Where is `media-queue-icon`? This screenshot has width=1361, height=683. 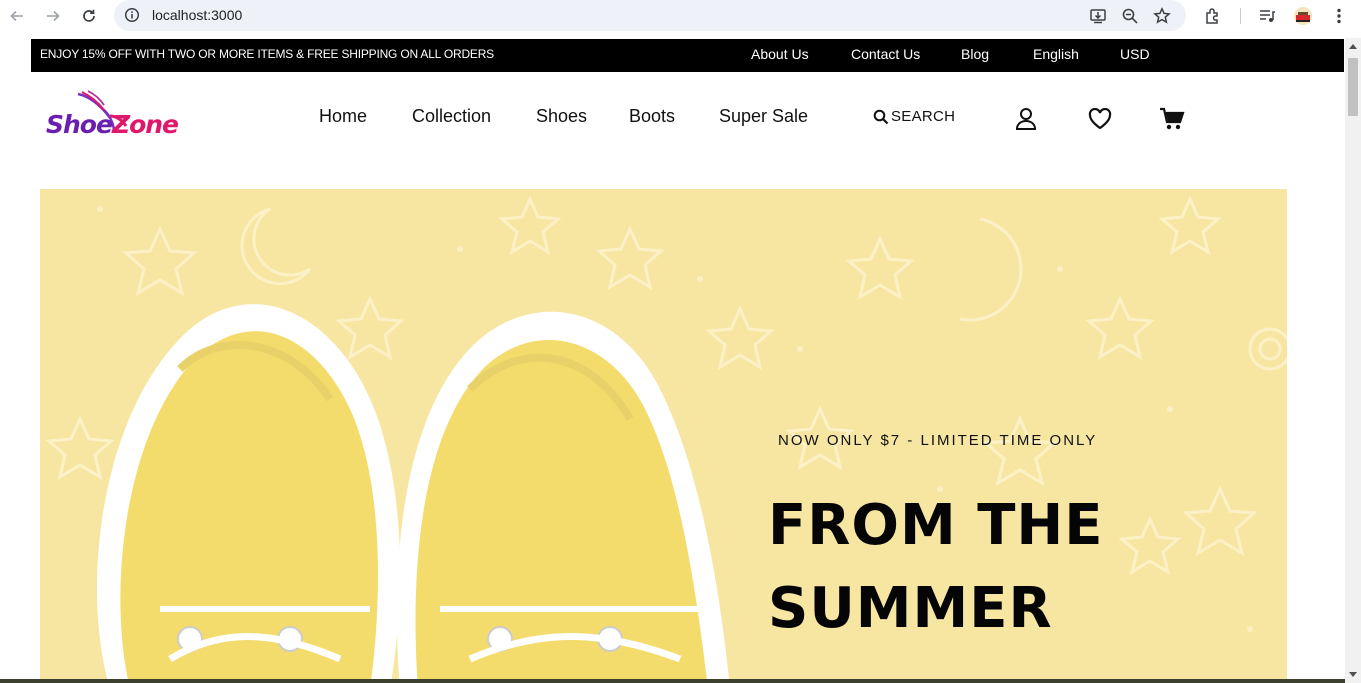 media-queue-icon is located at coordinates (1267, 16).